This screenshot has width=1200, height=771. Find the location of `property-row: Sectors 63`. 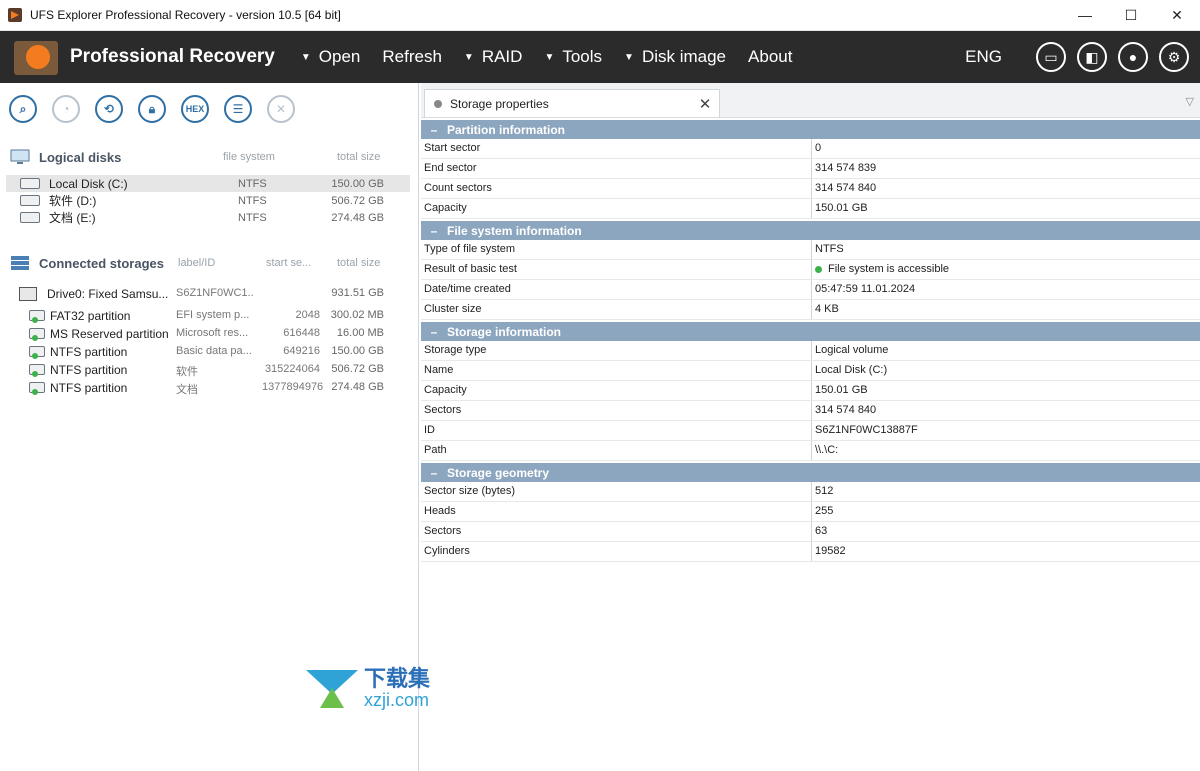

property-row: Sectors 63 is located at coordinates (810, 532).